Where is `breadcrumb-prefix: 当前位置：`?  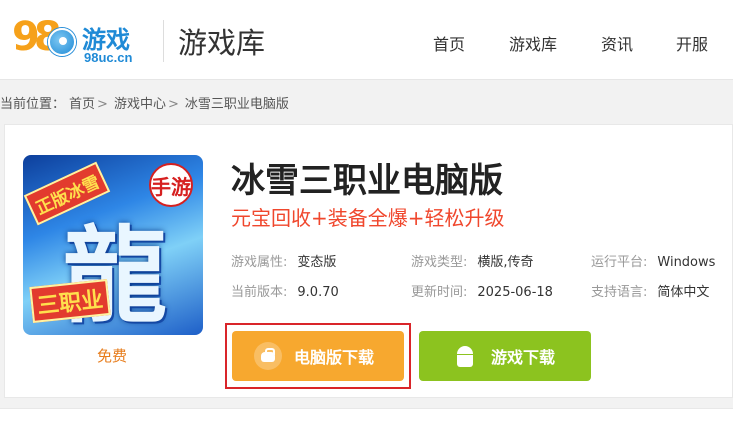 breadcrumb-prefix: 当前位置： is located at coordinates (33, 104).